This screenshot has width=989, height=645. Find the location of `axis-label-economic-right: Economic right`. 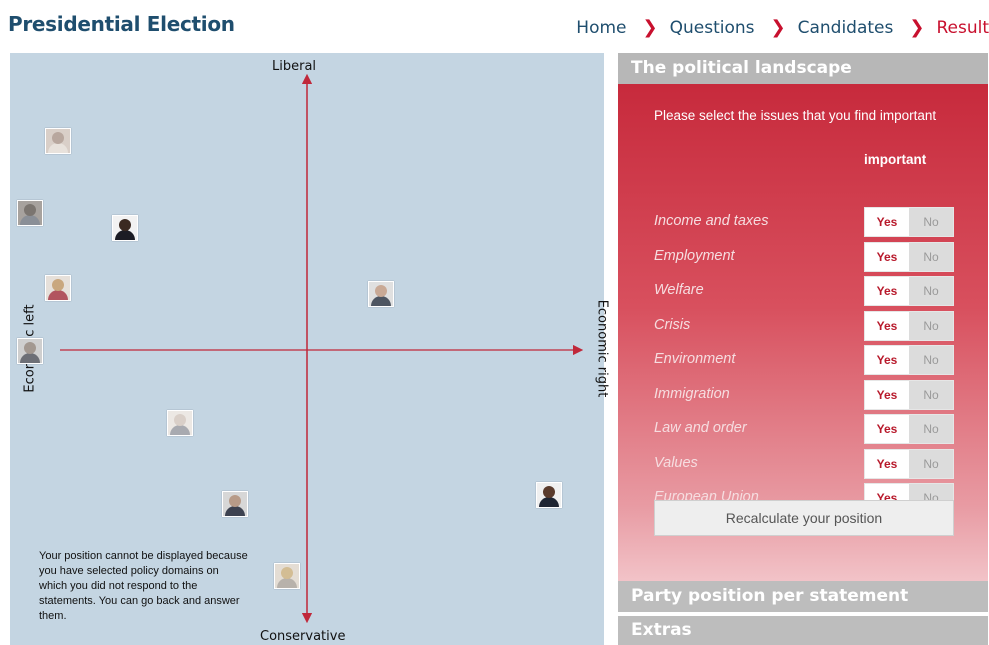

axis-label-economic-right: Economic right is located at coordinates (602, 348).